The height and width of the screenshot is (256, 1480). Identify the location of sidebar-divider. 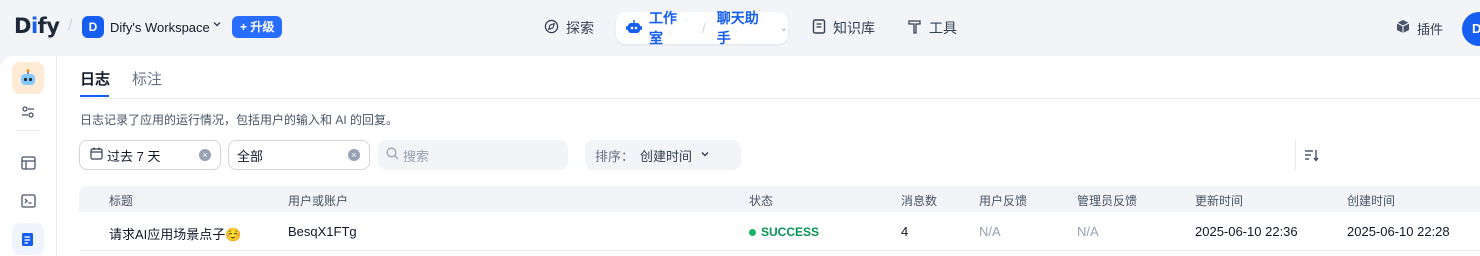
(28, 130).